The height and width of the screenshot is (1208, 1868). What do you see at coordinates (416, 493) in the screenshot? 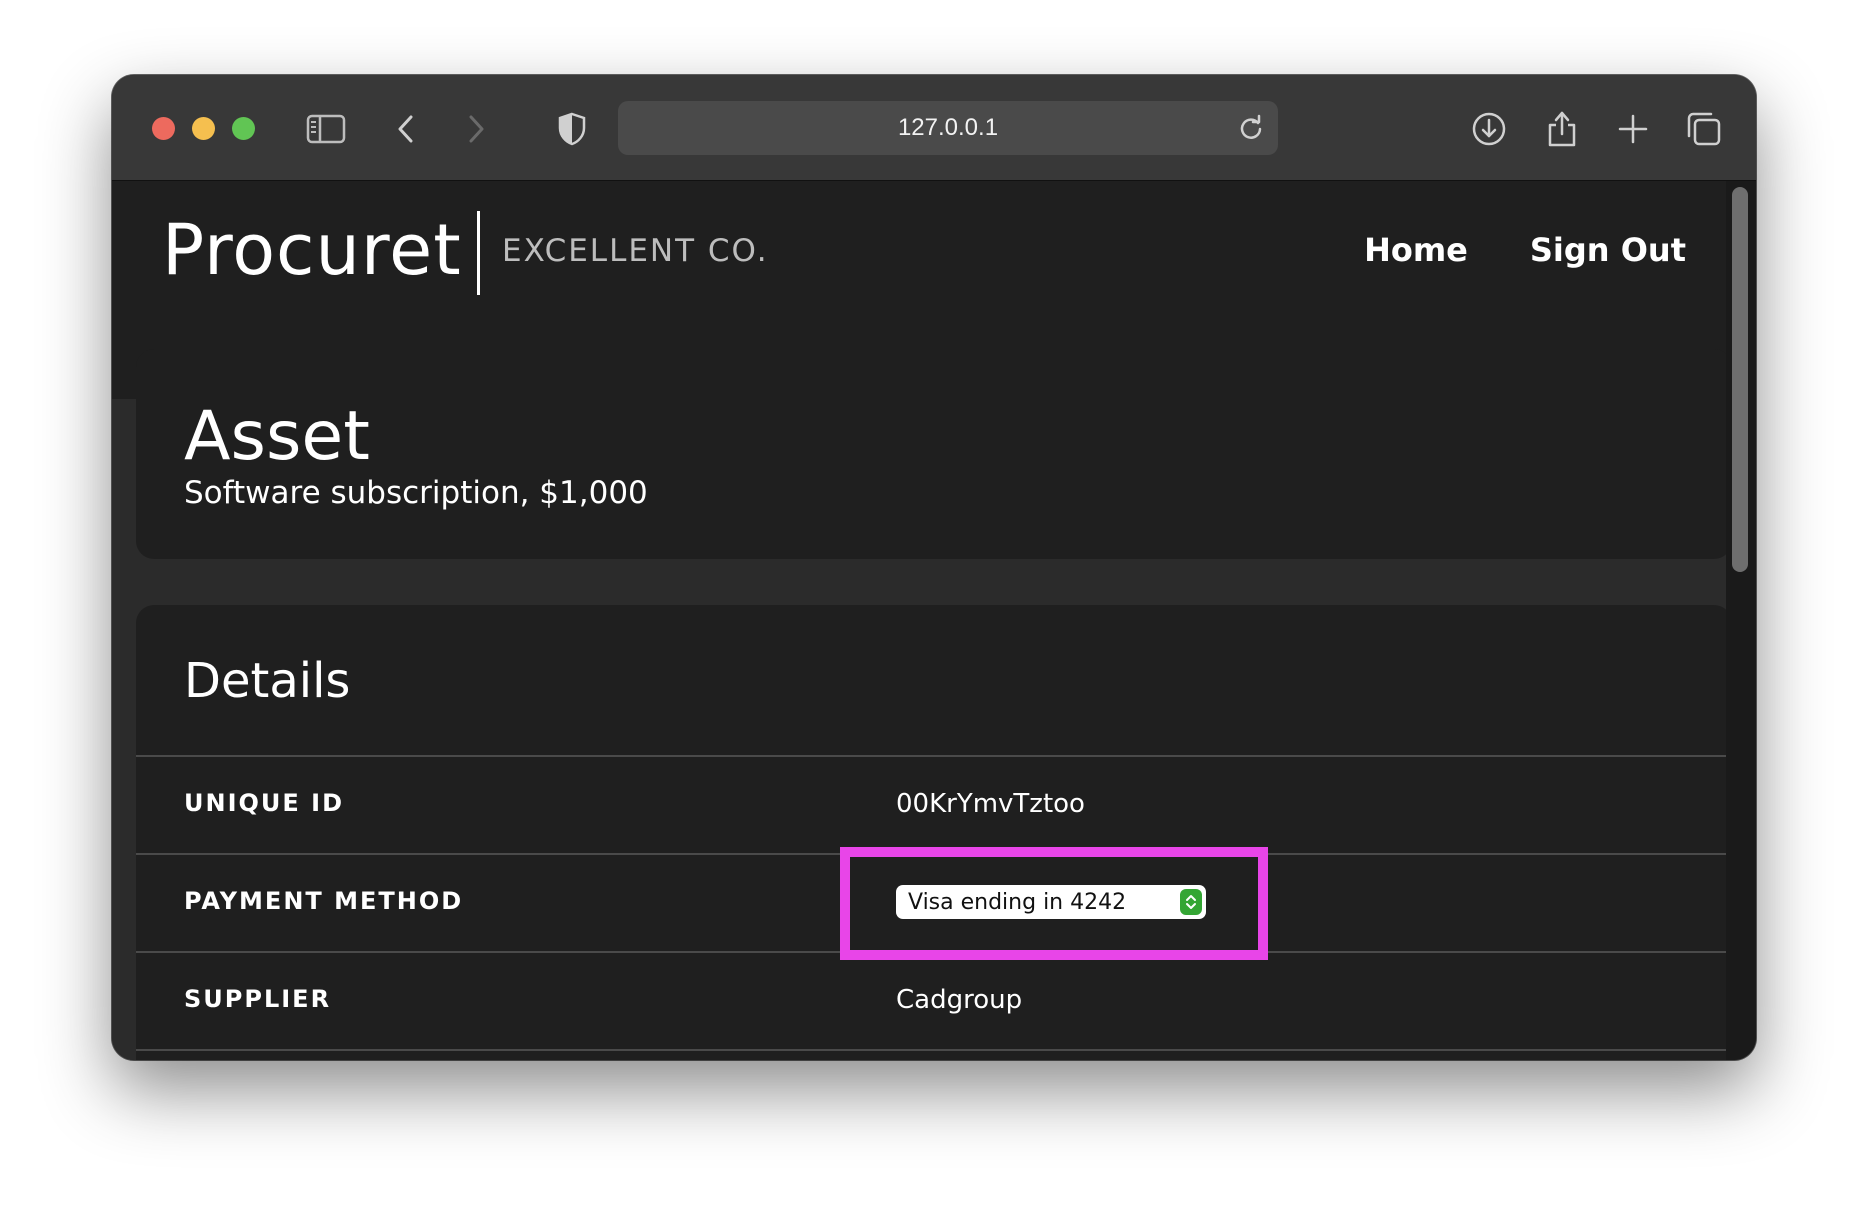
I see `asset-subtitle: Software subscription, $1,000` at bounding box center [416, 493].